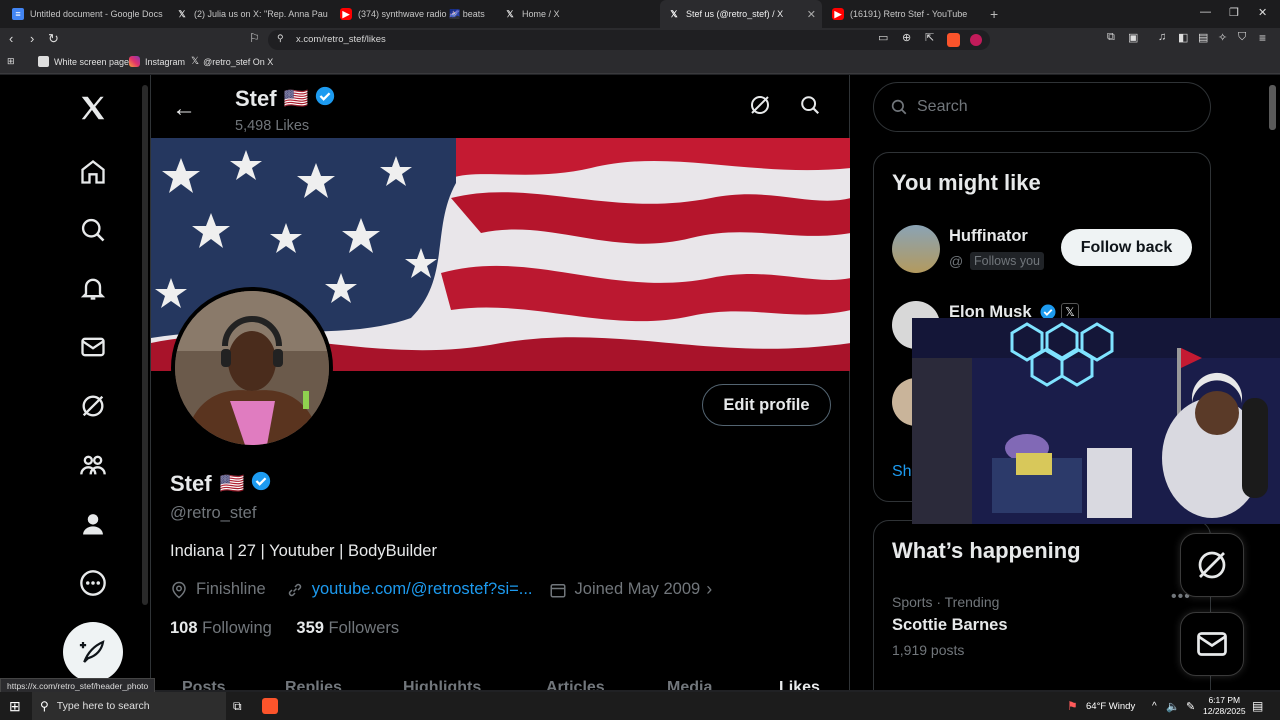 This screenshot has width=1280, height=720. I want to click on explore-search-icon, so click(93, 230).